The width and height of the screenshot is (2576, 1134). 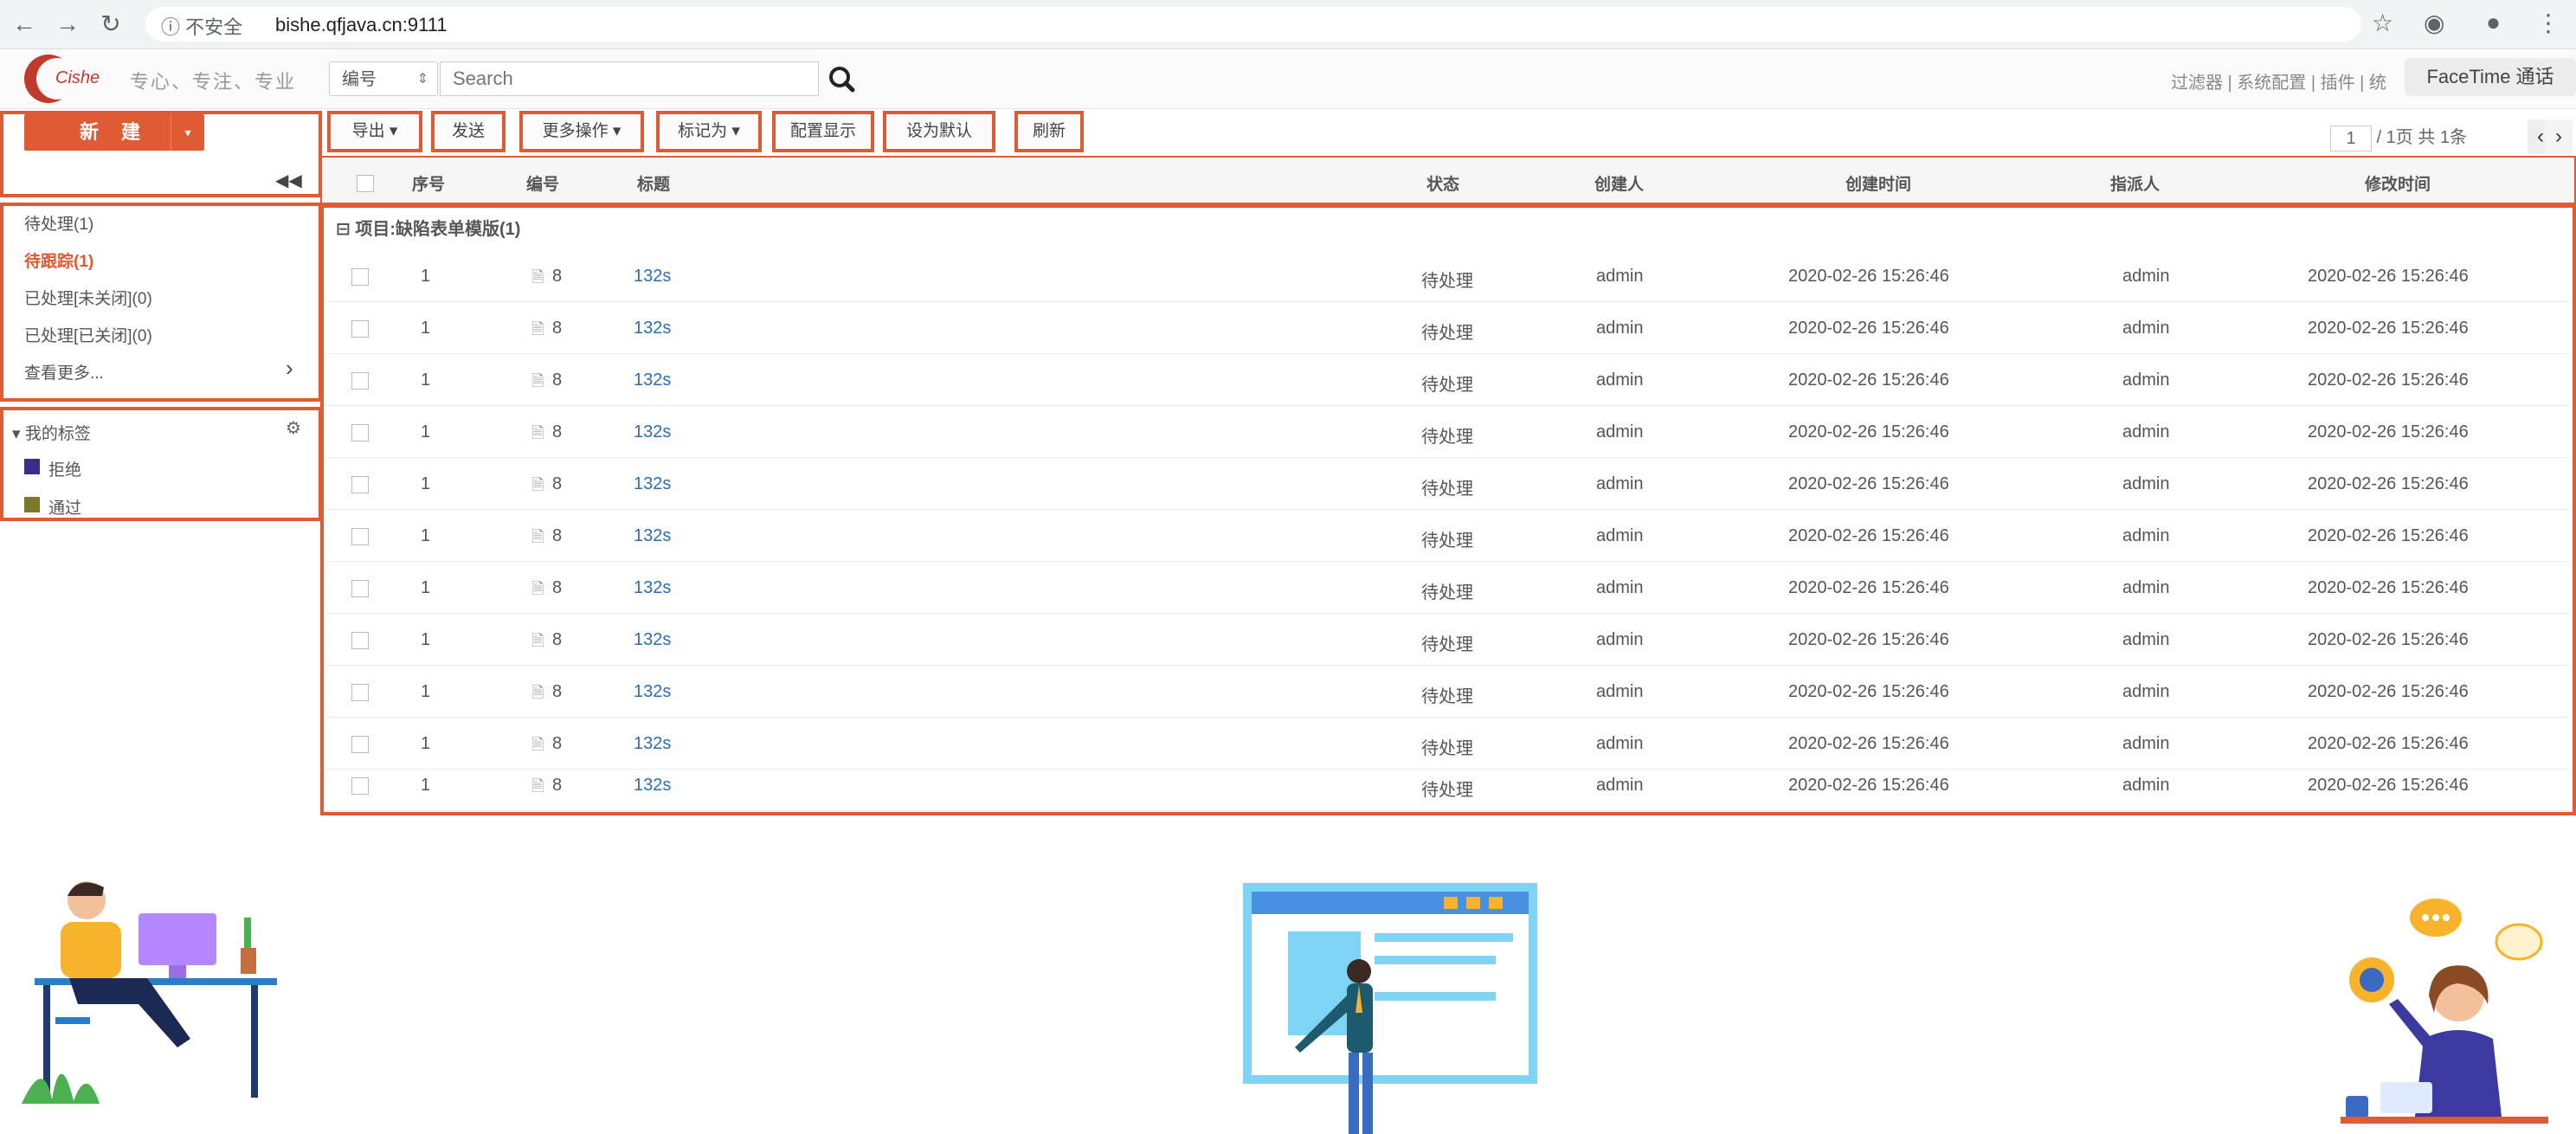 I want to click on sidebar-item-processed-open: 已处理[未关闭](0), so click(x=88, y=297).